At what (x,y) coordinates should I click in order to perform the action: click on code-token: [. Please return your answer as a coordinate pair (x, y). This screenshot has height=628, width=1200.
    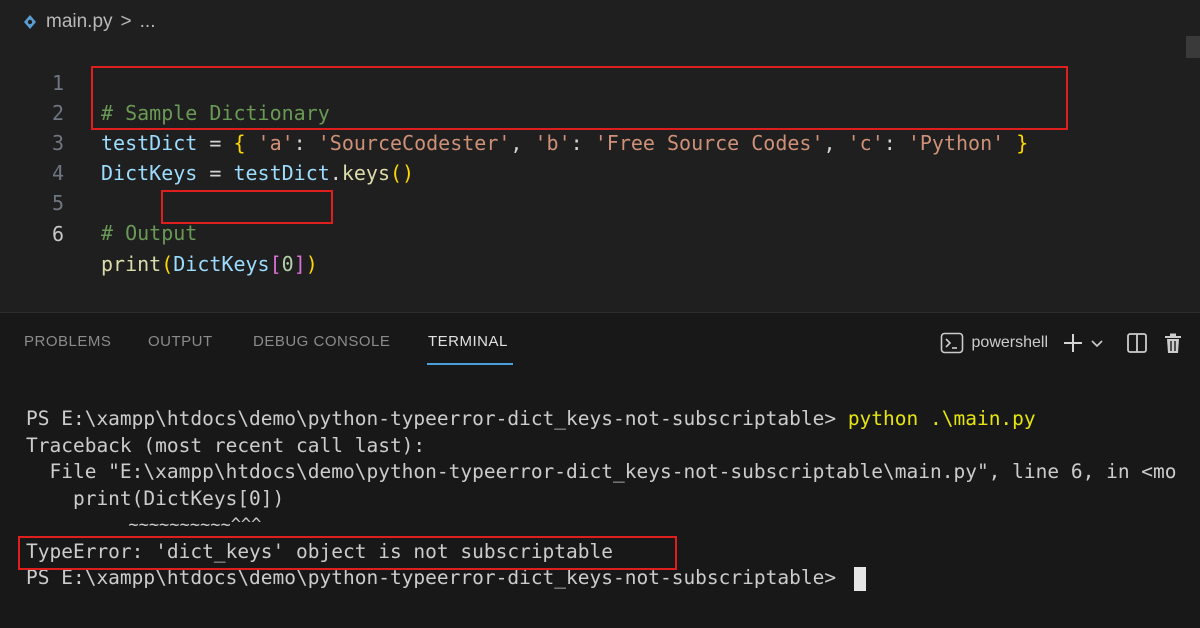
    Looking at the image, I should click on (275, 264).